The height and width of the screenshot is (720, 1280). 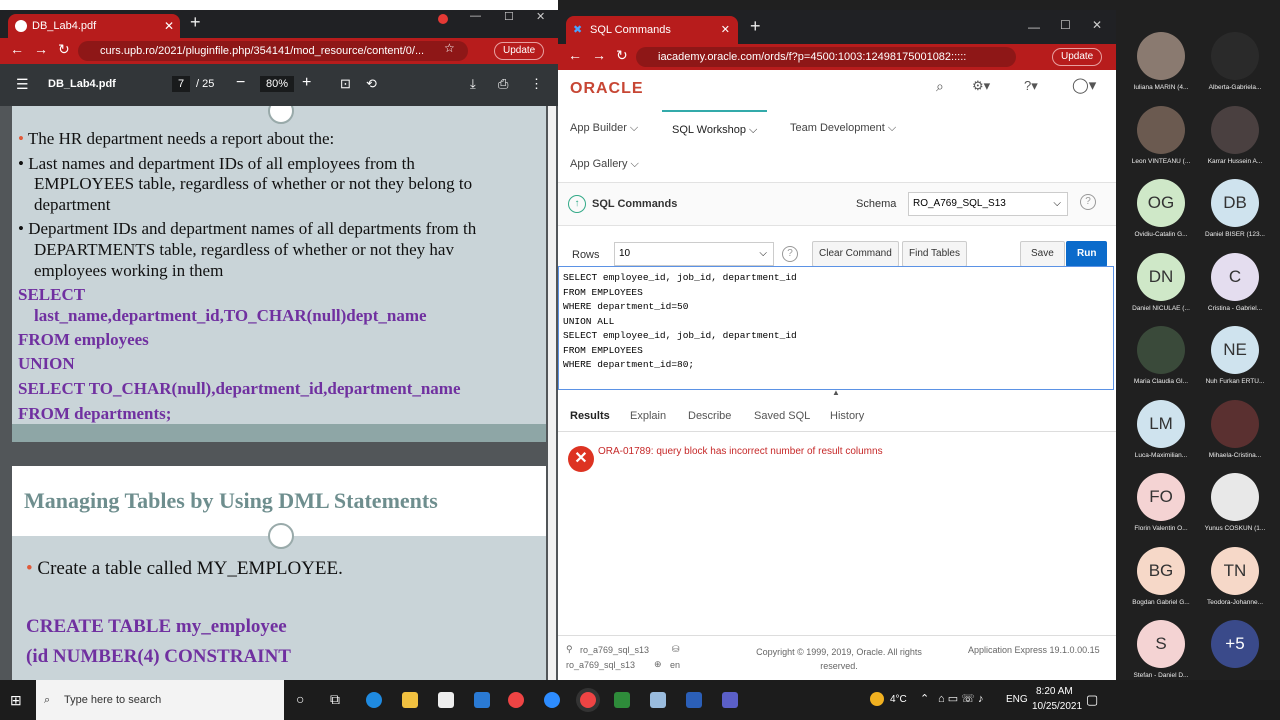 What do you see at coordinates (552, 393) in the screenshot?
I see `pdf-scrollbar` at bounding box center [552, 393].